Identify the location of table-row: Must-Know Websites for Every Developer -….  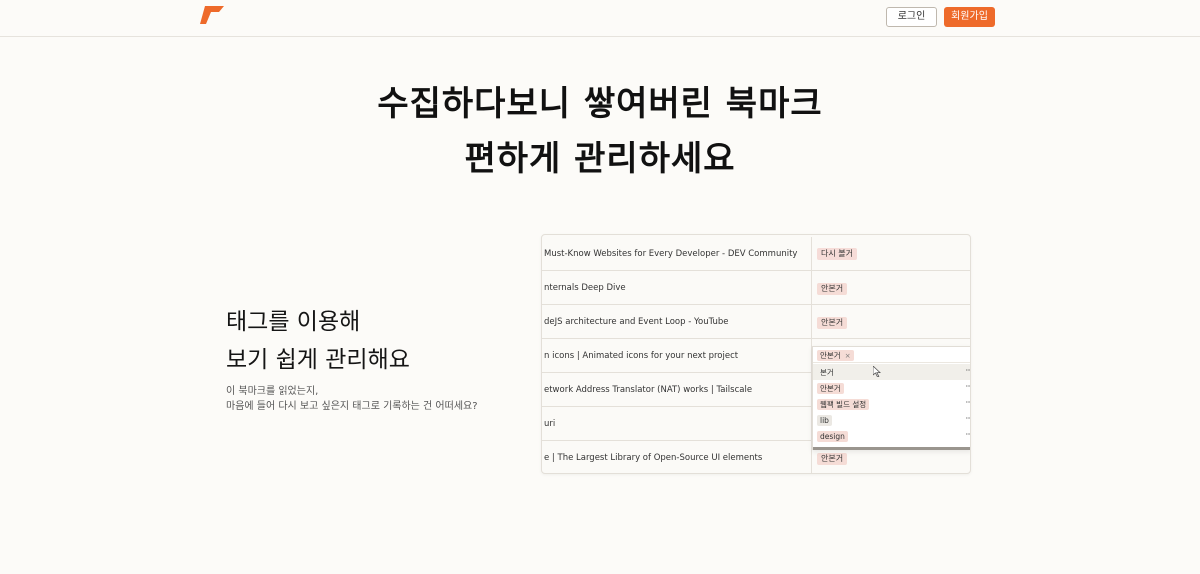
(756, 254).